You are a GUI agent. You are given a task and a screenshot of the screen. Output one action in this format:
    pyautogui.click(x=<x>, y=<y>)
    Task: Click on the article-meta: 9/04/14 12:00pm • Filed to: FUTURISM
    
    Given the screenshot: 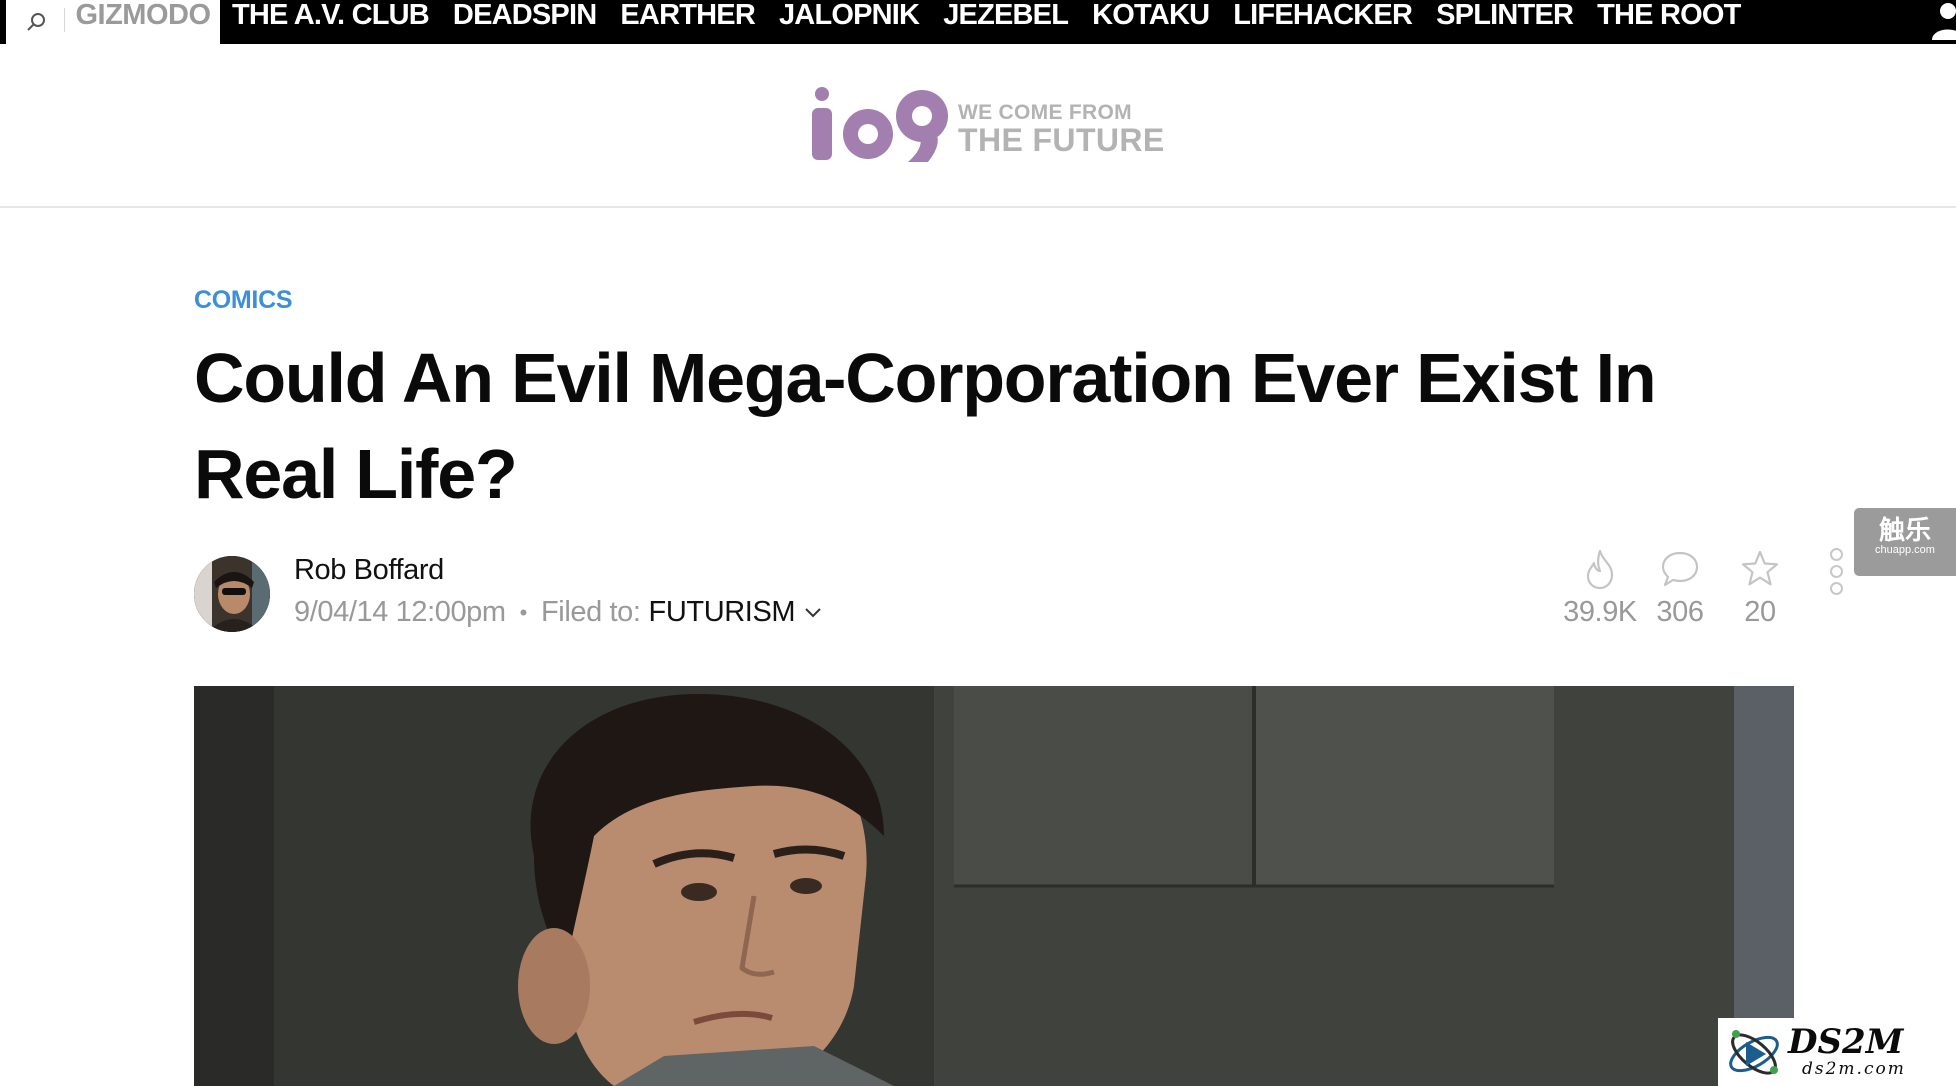 What is the action you would take?
    pyautogui.click(x=558, y=612)
    